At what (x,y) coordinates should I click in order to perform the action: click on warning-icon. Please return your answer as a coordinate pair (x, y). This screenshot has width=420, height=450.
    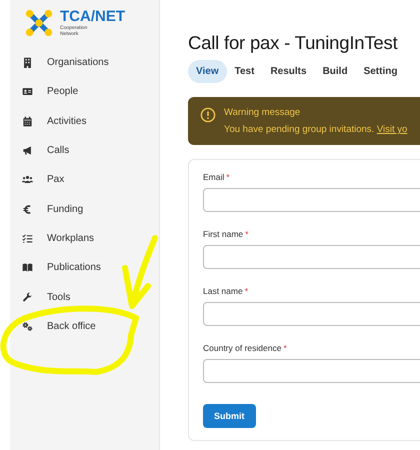
    Looking at the image, I should click on (208, 115).